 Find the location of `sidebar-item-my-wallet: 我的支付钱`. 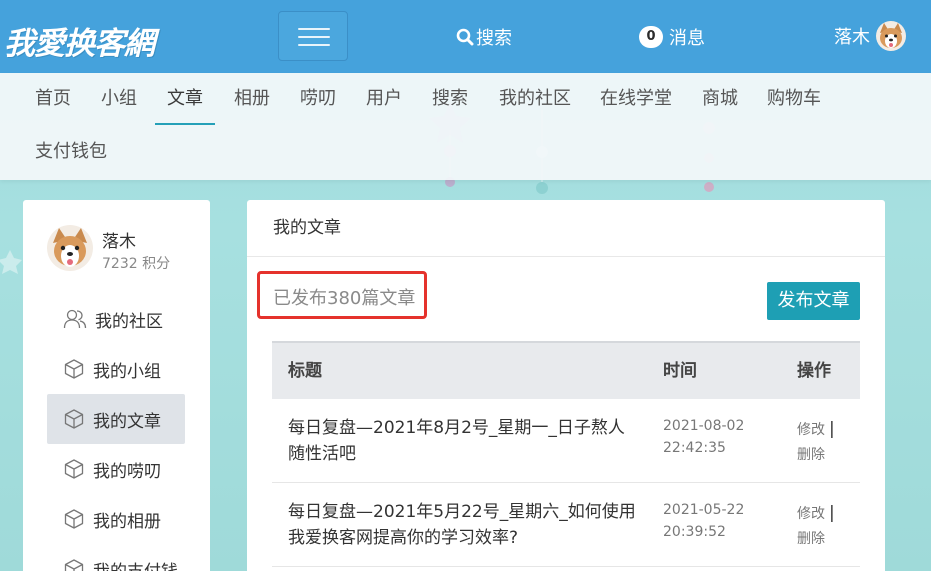

sidebar-item-my-wallet: 我的支付钱 is located at coordinates (116, 557).